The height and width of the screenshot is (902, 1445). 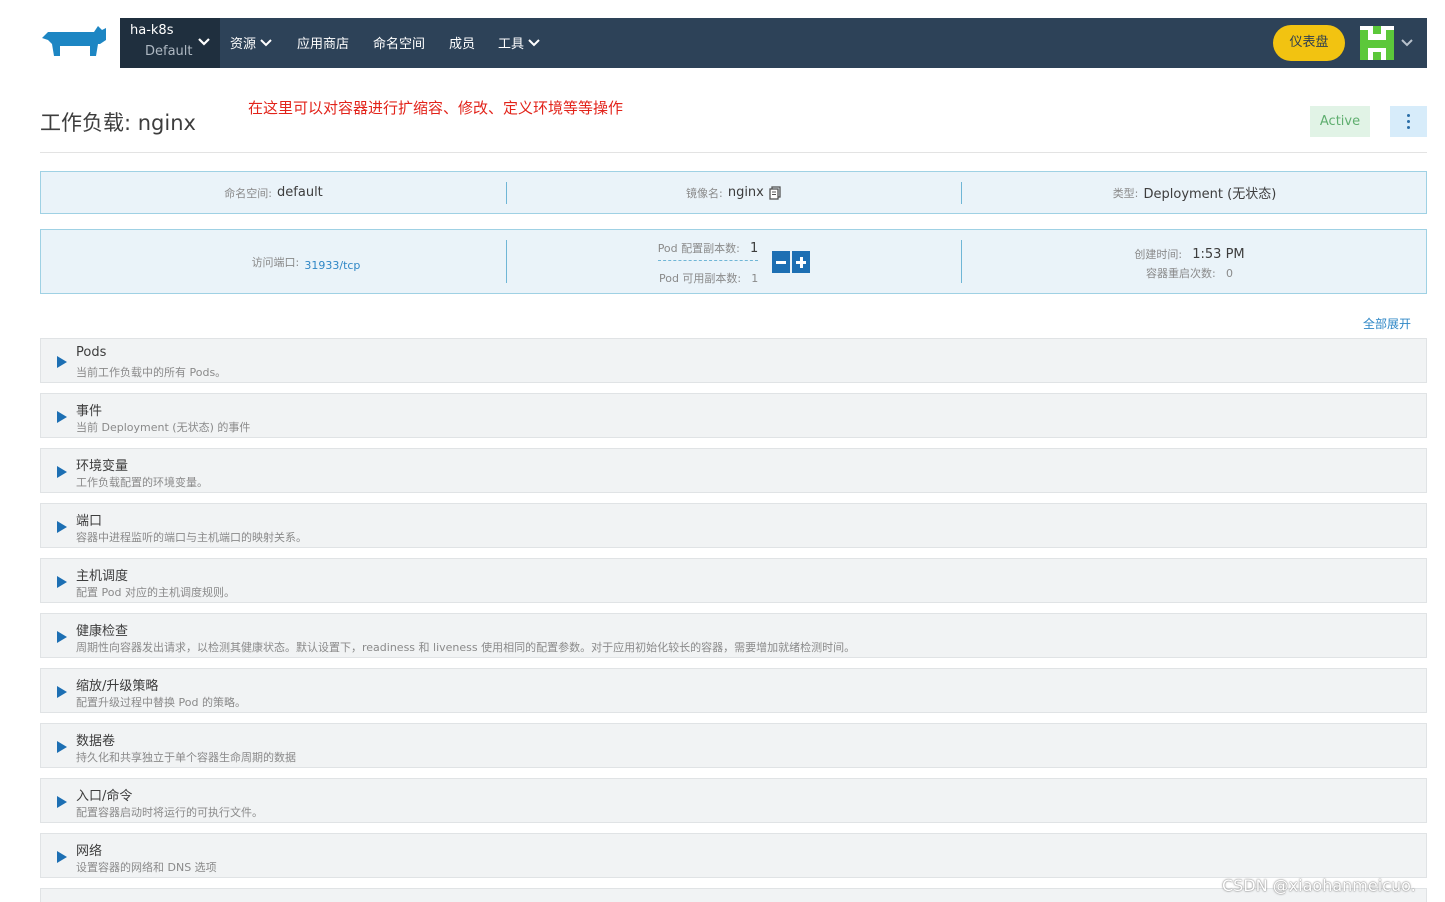 What do you see at coordinates (300, 192) in the screenshot?
I see `namespace-value: default` at bounding box center [300, 192].